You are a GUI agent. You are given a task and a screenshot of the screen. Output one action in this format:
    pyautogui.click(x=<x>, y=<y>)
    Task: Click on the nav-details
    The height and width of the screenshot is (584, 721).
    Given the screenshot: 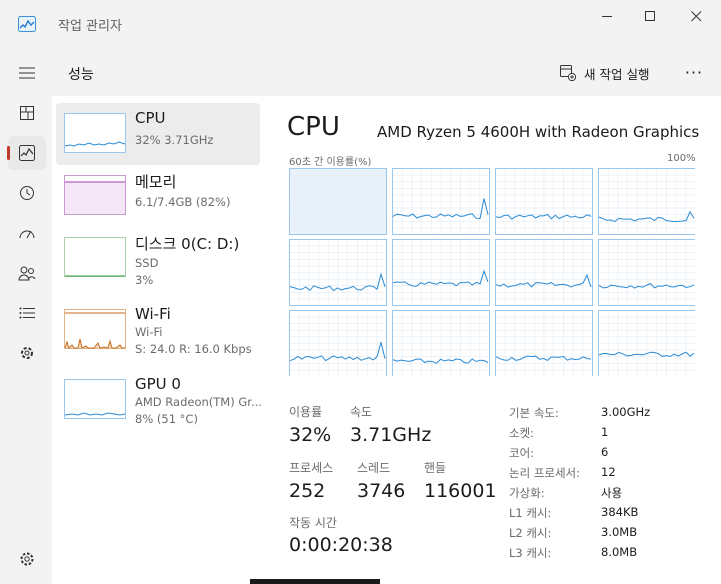 What is the action you would take?
    pyautogui.click(x=27, y=313)
    